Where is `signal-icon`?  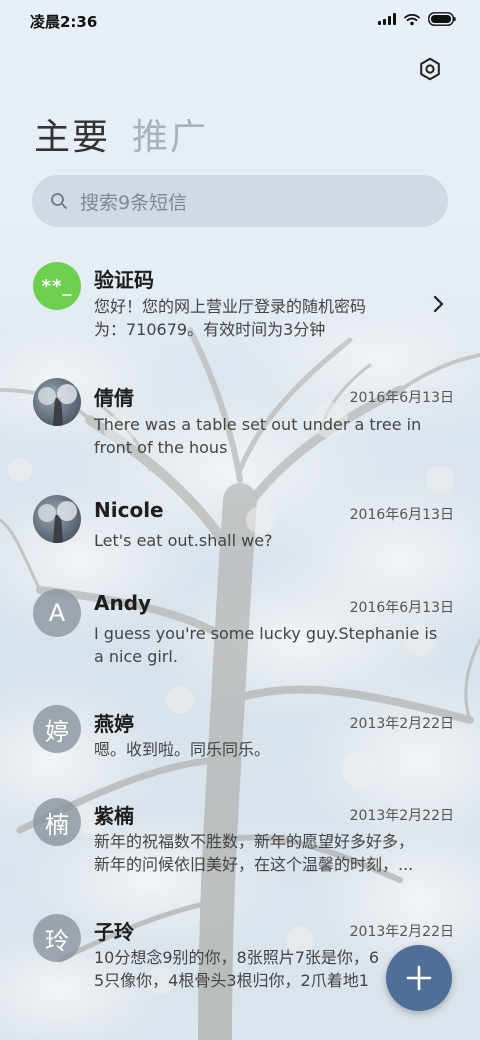 signal-icon is located at coordinates (387, 19).